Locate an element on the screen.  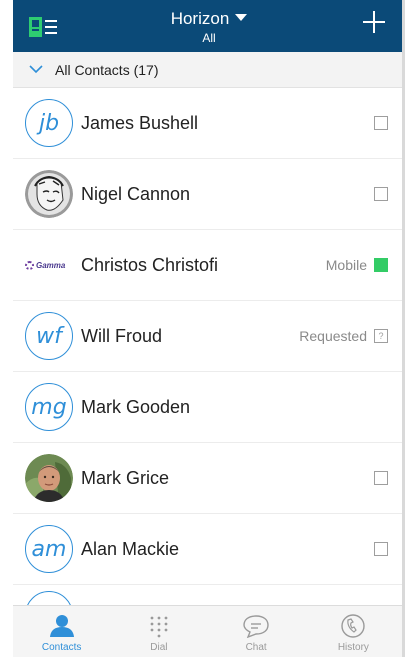
logo-mark-icon is located at coordinates (29, 265).